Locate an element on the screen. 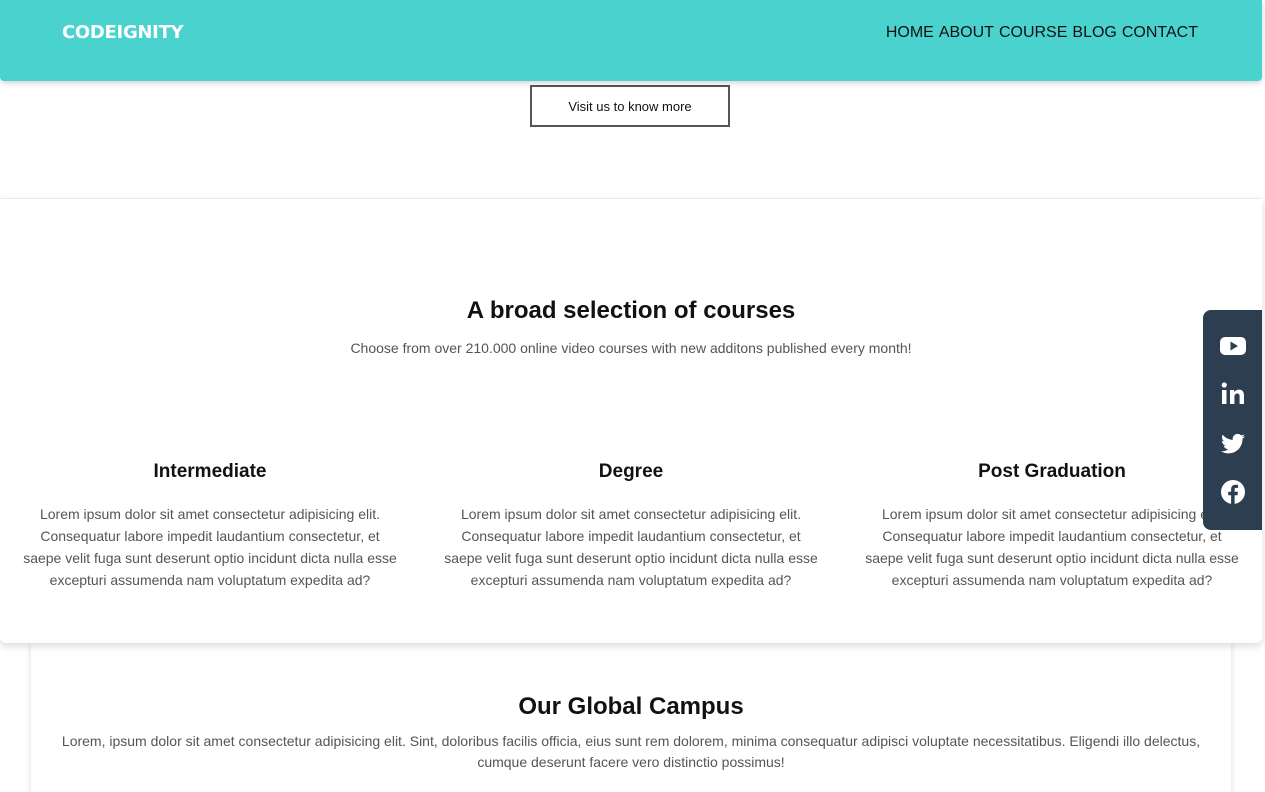  nav-link-about: ABOUT is located at coordinates (966, 33).